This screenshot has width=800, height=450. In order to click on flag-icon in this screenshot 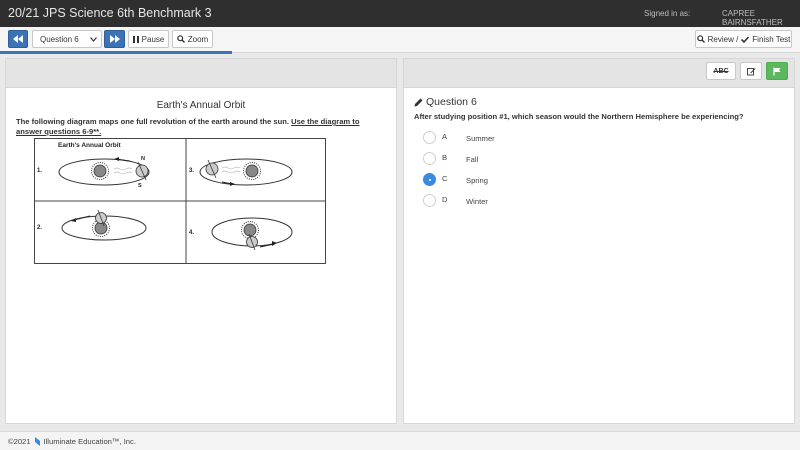, I will do `click(777, 71)`.